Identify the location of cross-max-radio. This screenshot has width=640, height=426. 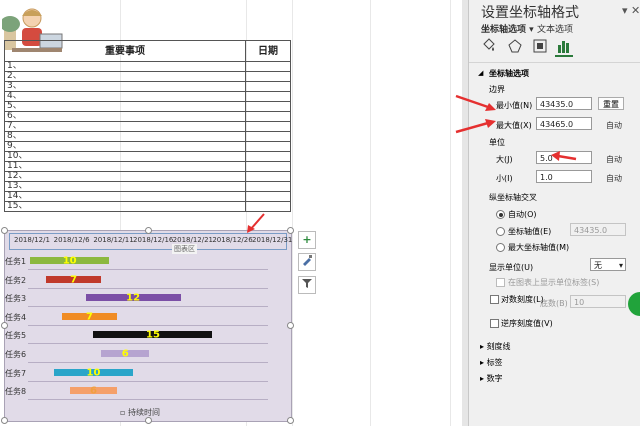
(500, 247).